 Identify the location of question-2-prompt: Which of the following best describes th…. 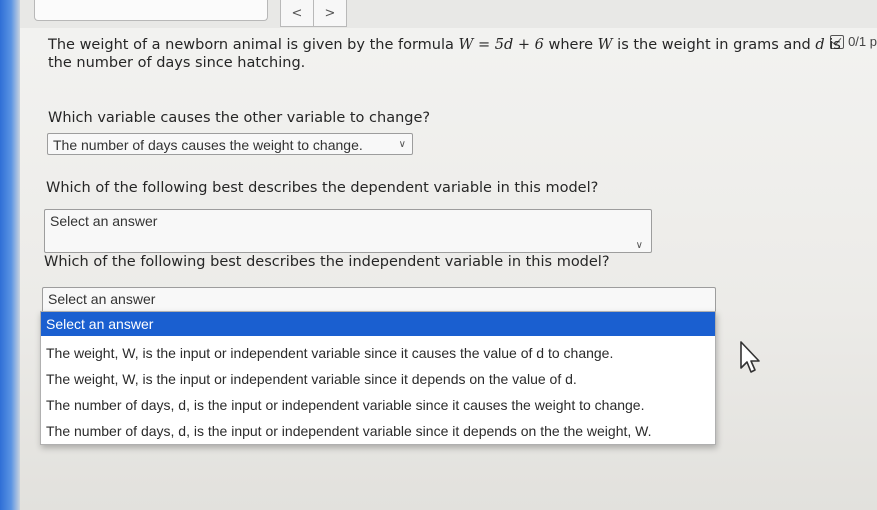
(322, 188).